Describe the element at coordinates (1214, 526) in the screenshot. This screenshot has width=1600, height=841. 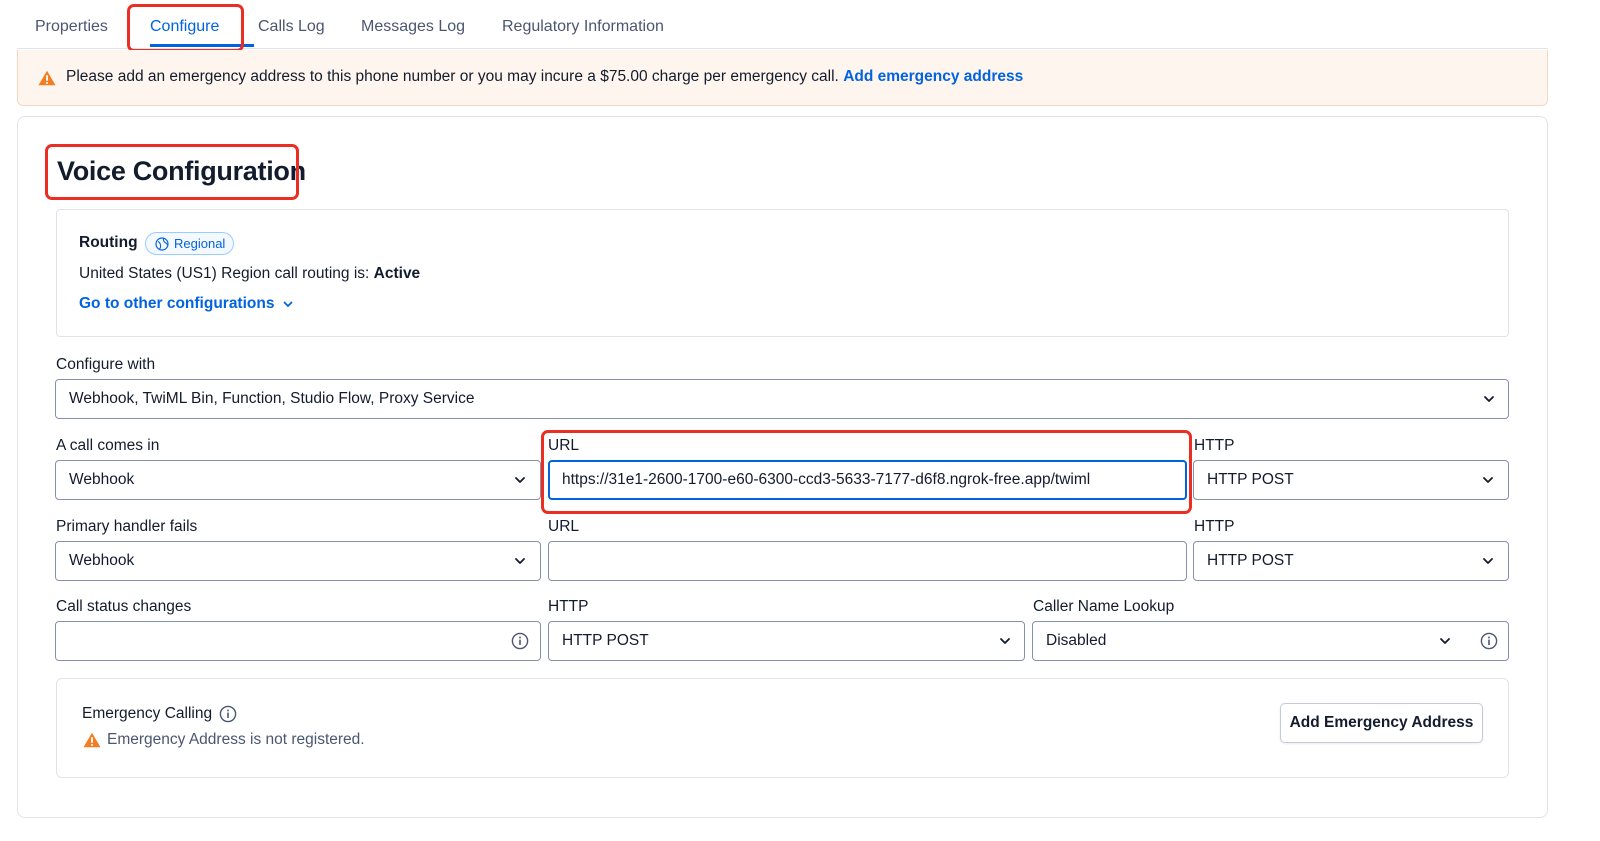
I see `primary-handler-http-label: HTTP` at that location.